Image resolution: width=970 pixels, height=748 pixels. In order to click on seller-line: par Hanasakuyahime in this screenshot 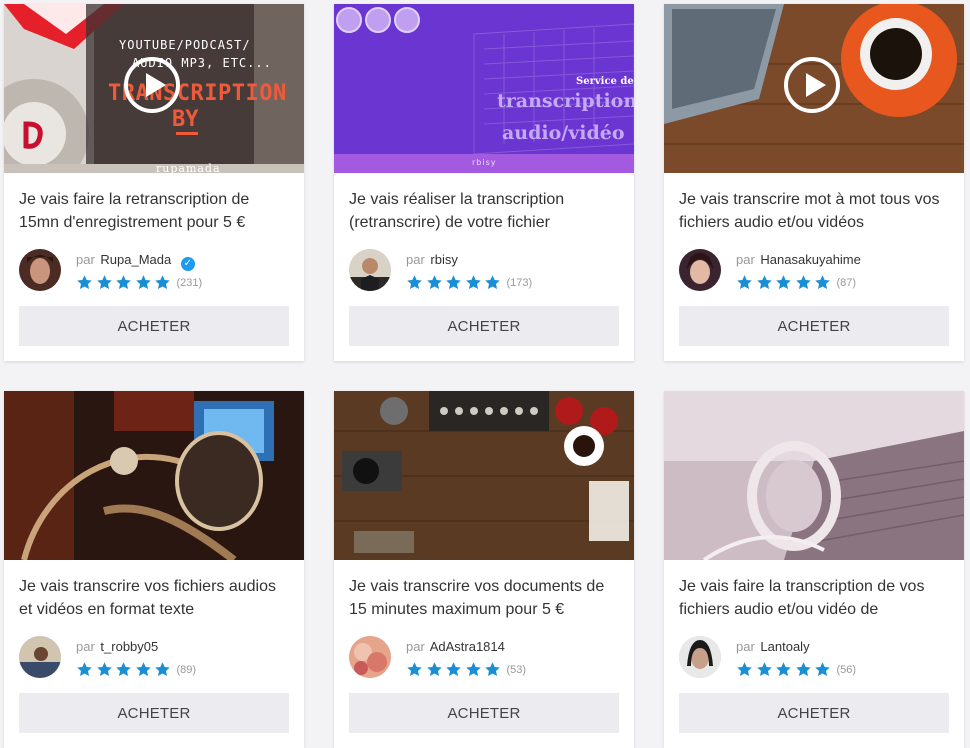, I will do `click(798, 259)`.